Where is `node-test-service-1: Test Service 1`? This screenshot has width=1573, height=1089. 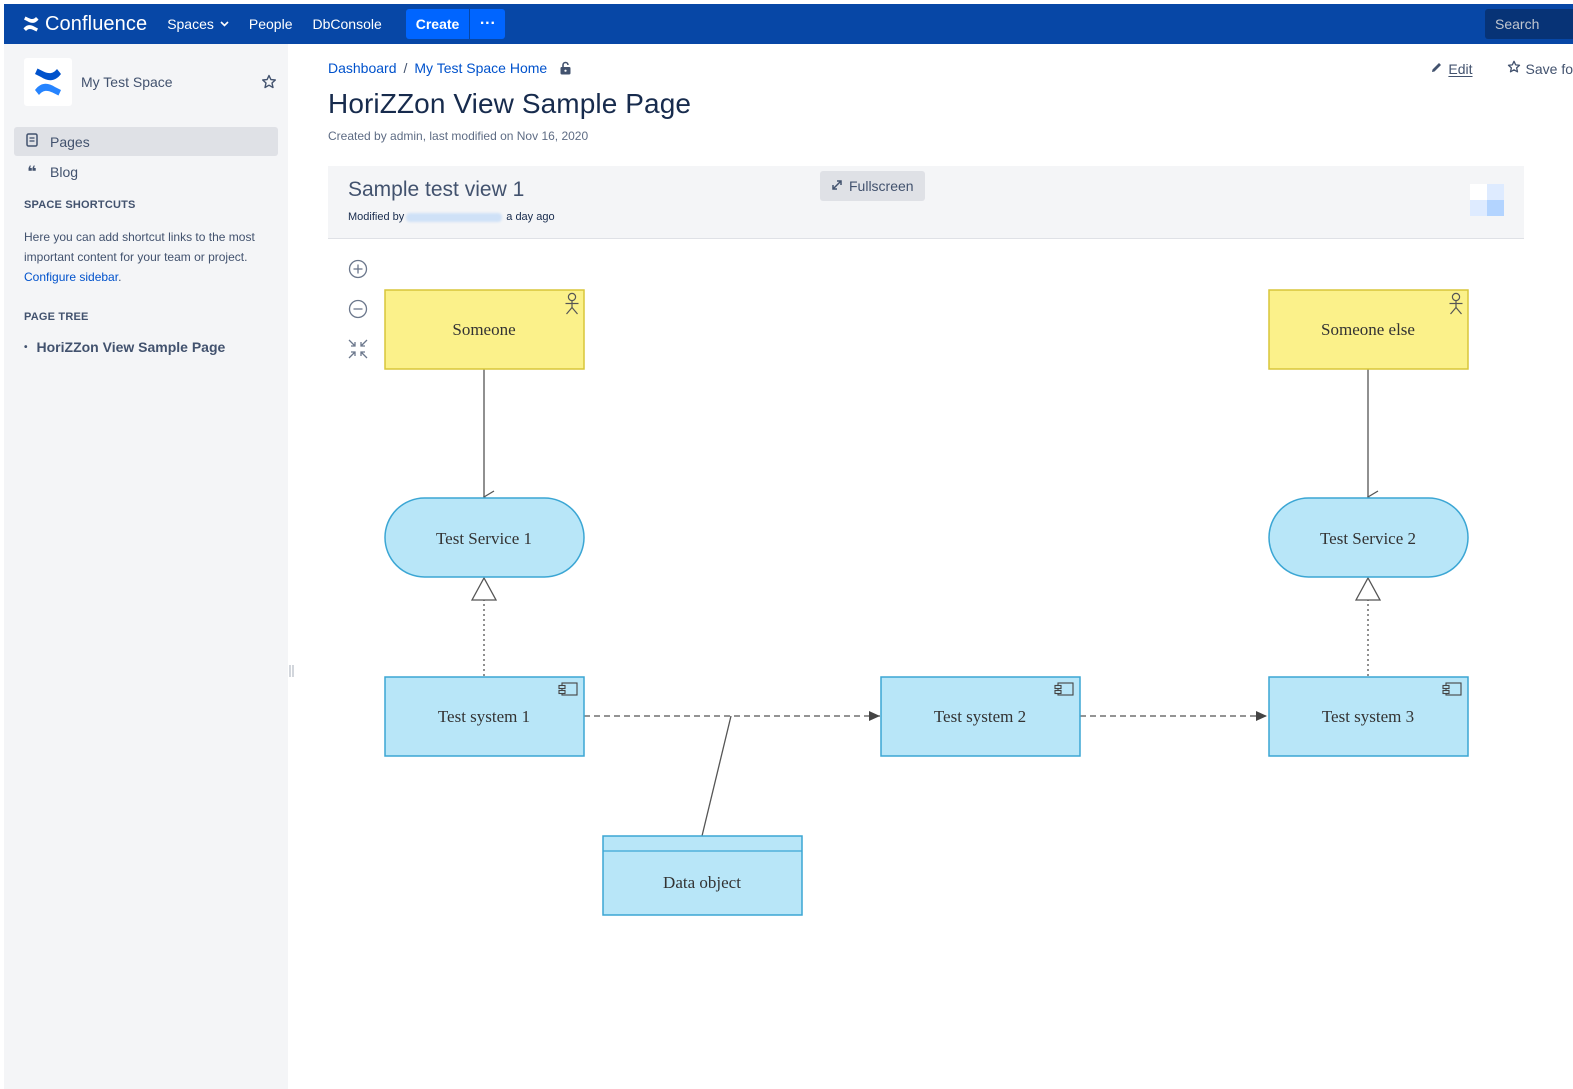
node-test-service-1: Test Service 1 is located at coordinates (484, 537).